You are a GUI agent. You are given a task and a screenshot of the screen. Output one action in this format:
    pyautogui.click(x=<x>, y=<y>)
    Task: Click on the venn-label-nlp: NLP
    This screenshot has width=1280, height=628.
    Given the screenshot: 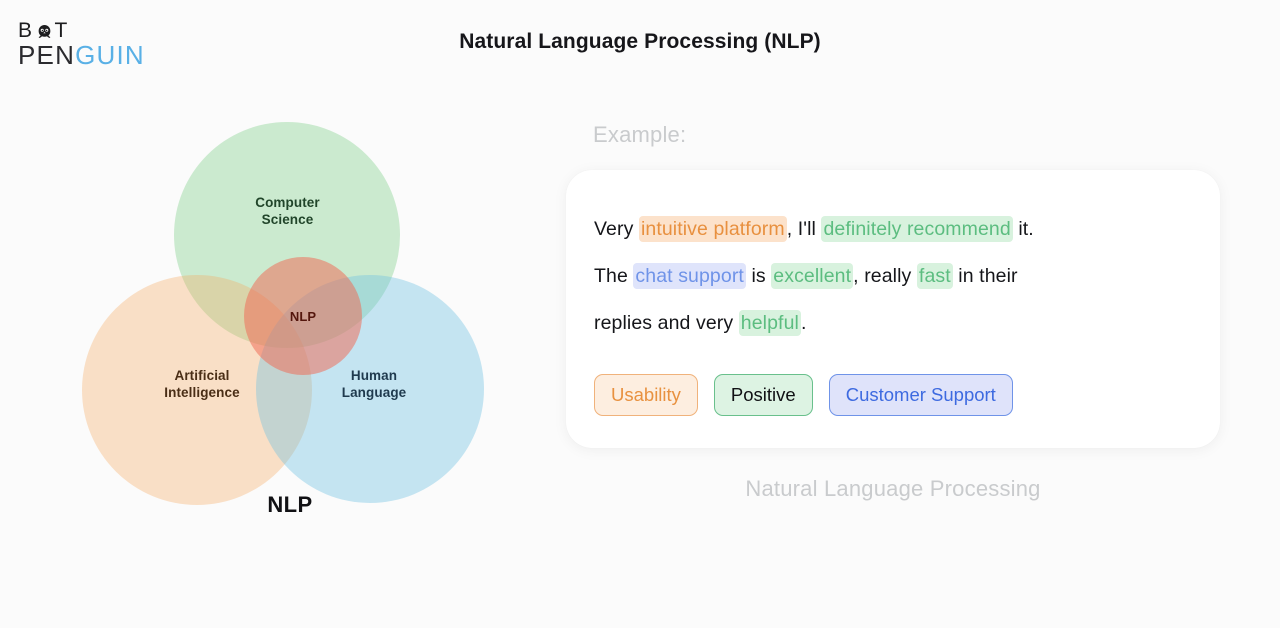 What is the action you would take?
    pyautogui.click(x=303, y=316)
    